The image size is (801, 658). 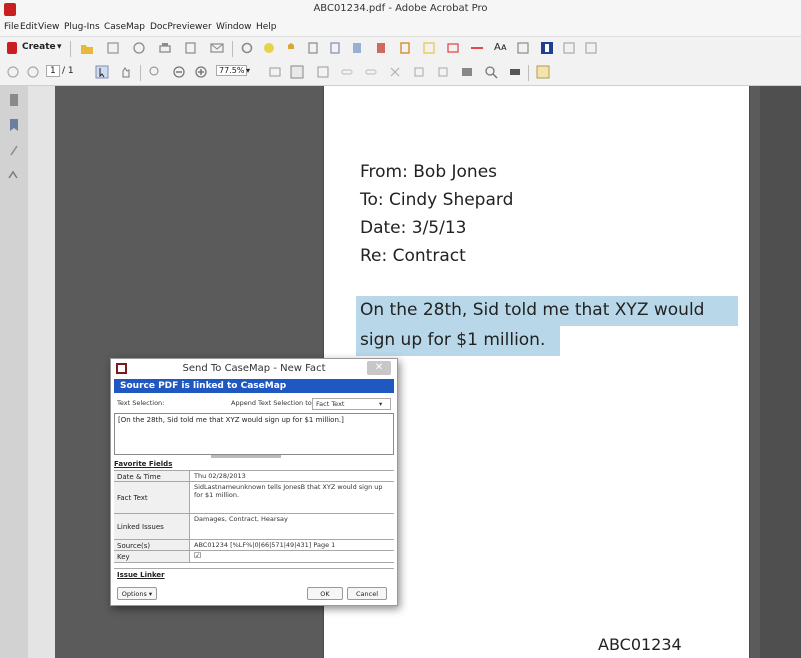 What do you see at coordinates (347, 72) in the screenshot?
I see `link-icon` at bounding box center [347, 72].